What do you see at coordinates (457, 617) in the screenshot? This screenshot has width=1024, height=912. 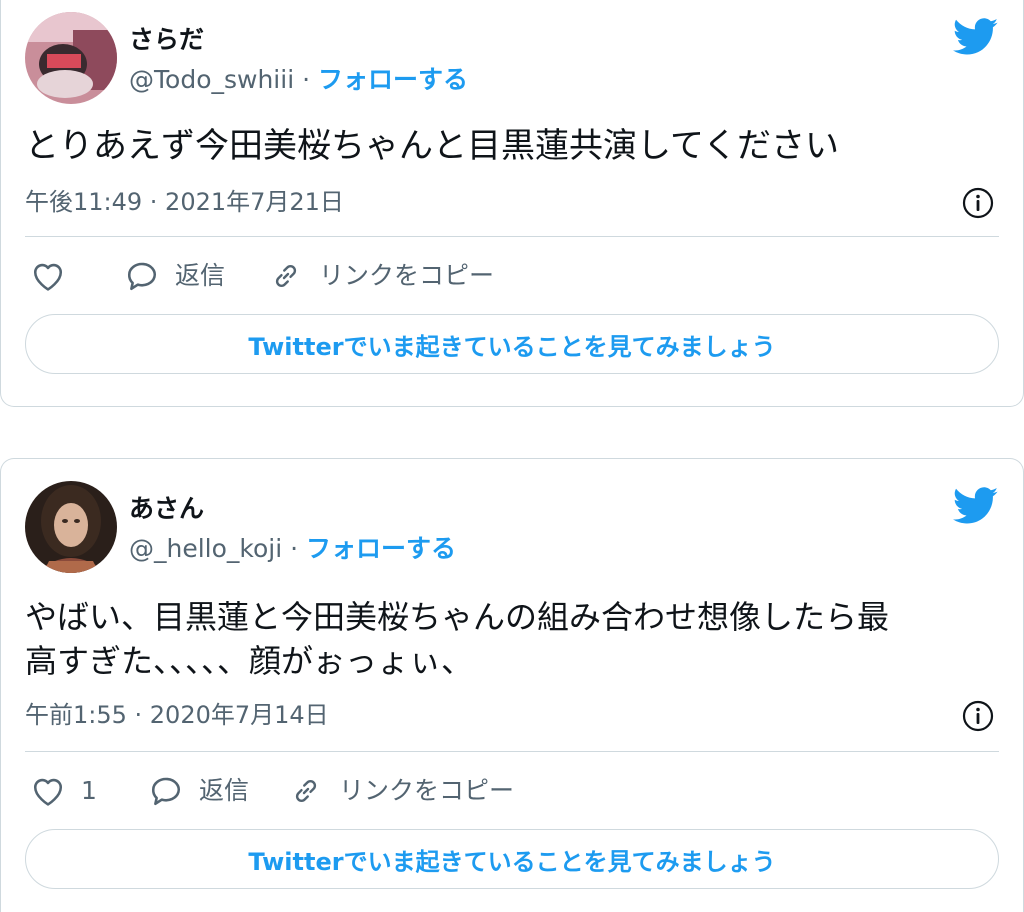 I see `tweet-text-line: やばい、目黒蓮と今田美桜ちゃんの組み合わせ想像したら最` at bounding box center [457, 617].